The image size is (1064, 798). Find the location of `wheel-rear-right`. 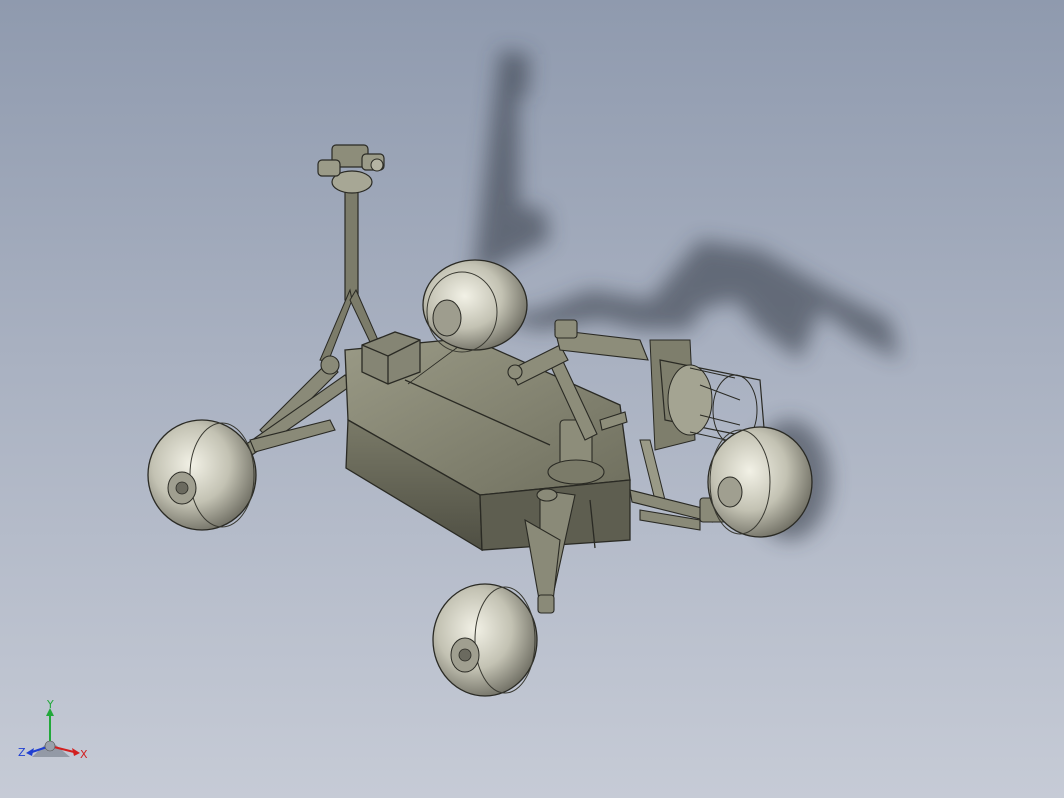

wheel-rear-right is located at coordinates (475, 306).